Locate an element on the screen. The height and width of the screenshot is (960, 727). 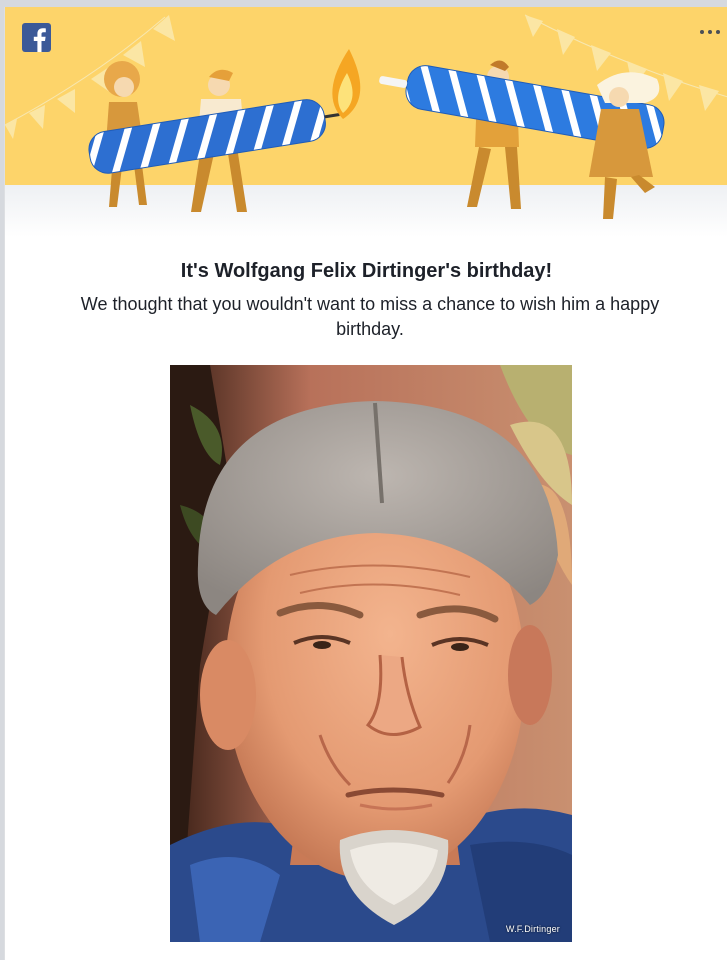
more-options-button is located at coordinates (711, 31).